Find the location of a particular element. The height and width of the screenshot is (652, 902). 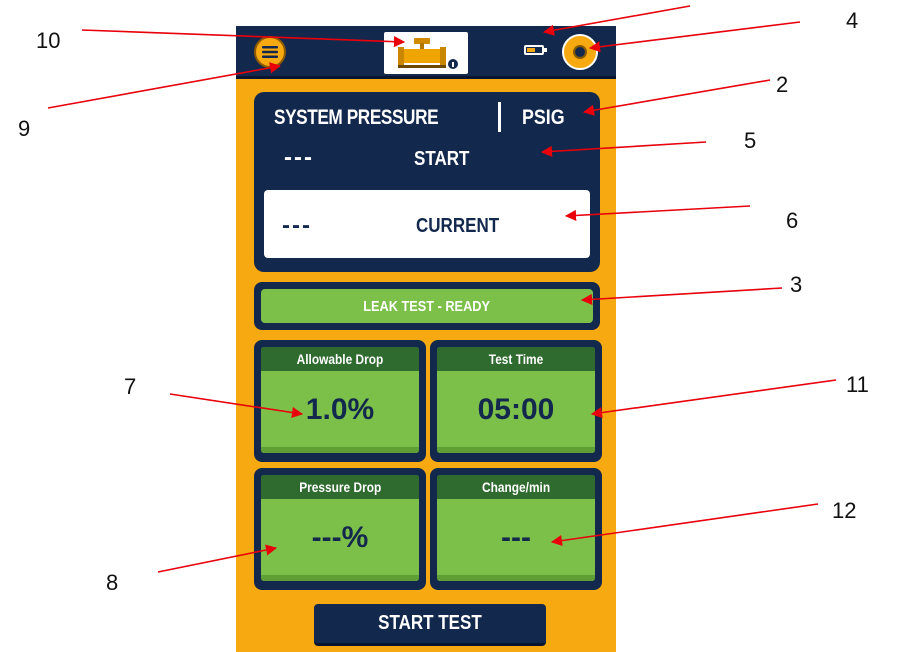

callout-3: 3 is located at coordinates (796, 284).